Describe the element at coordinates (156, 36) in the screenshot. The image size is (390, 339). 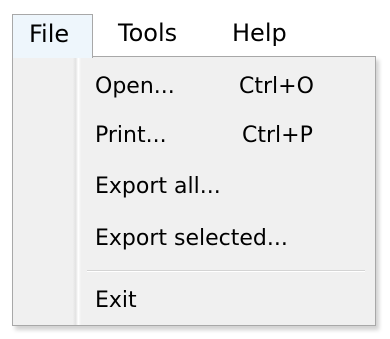
I see `menu-tools: Tools` at that location.